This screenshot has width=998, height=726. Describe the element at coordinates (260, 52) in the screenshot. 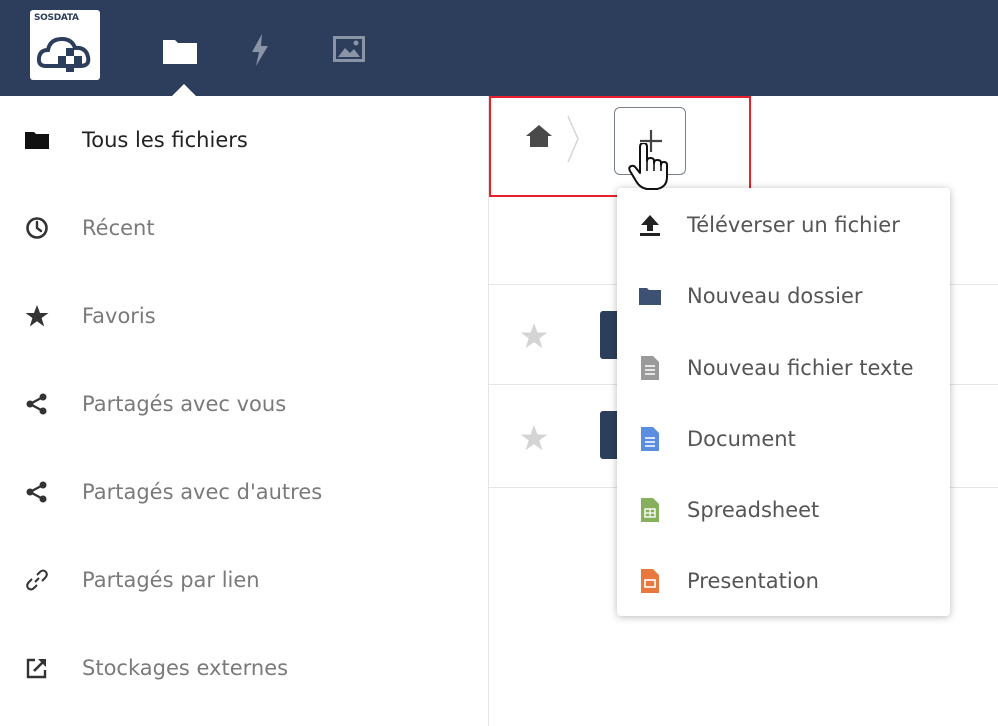

I see `activity-lightning-icon` at that location.